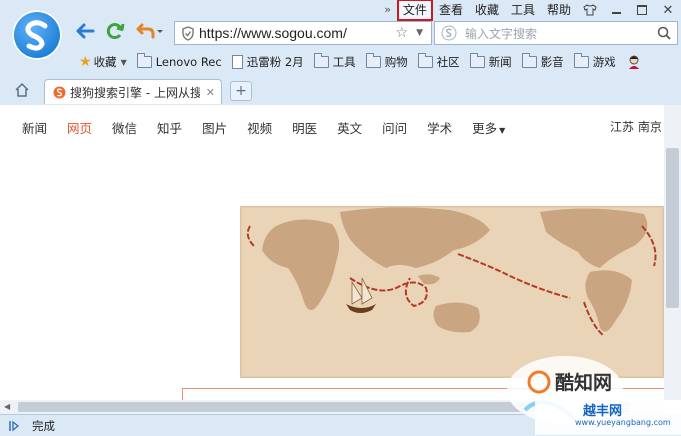 The width and height of the screenshot is (681, 436). Describe the element at coordinates (590, 10) in the screenshot. I see `skin-icon` at that location.